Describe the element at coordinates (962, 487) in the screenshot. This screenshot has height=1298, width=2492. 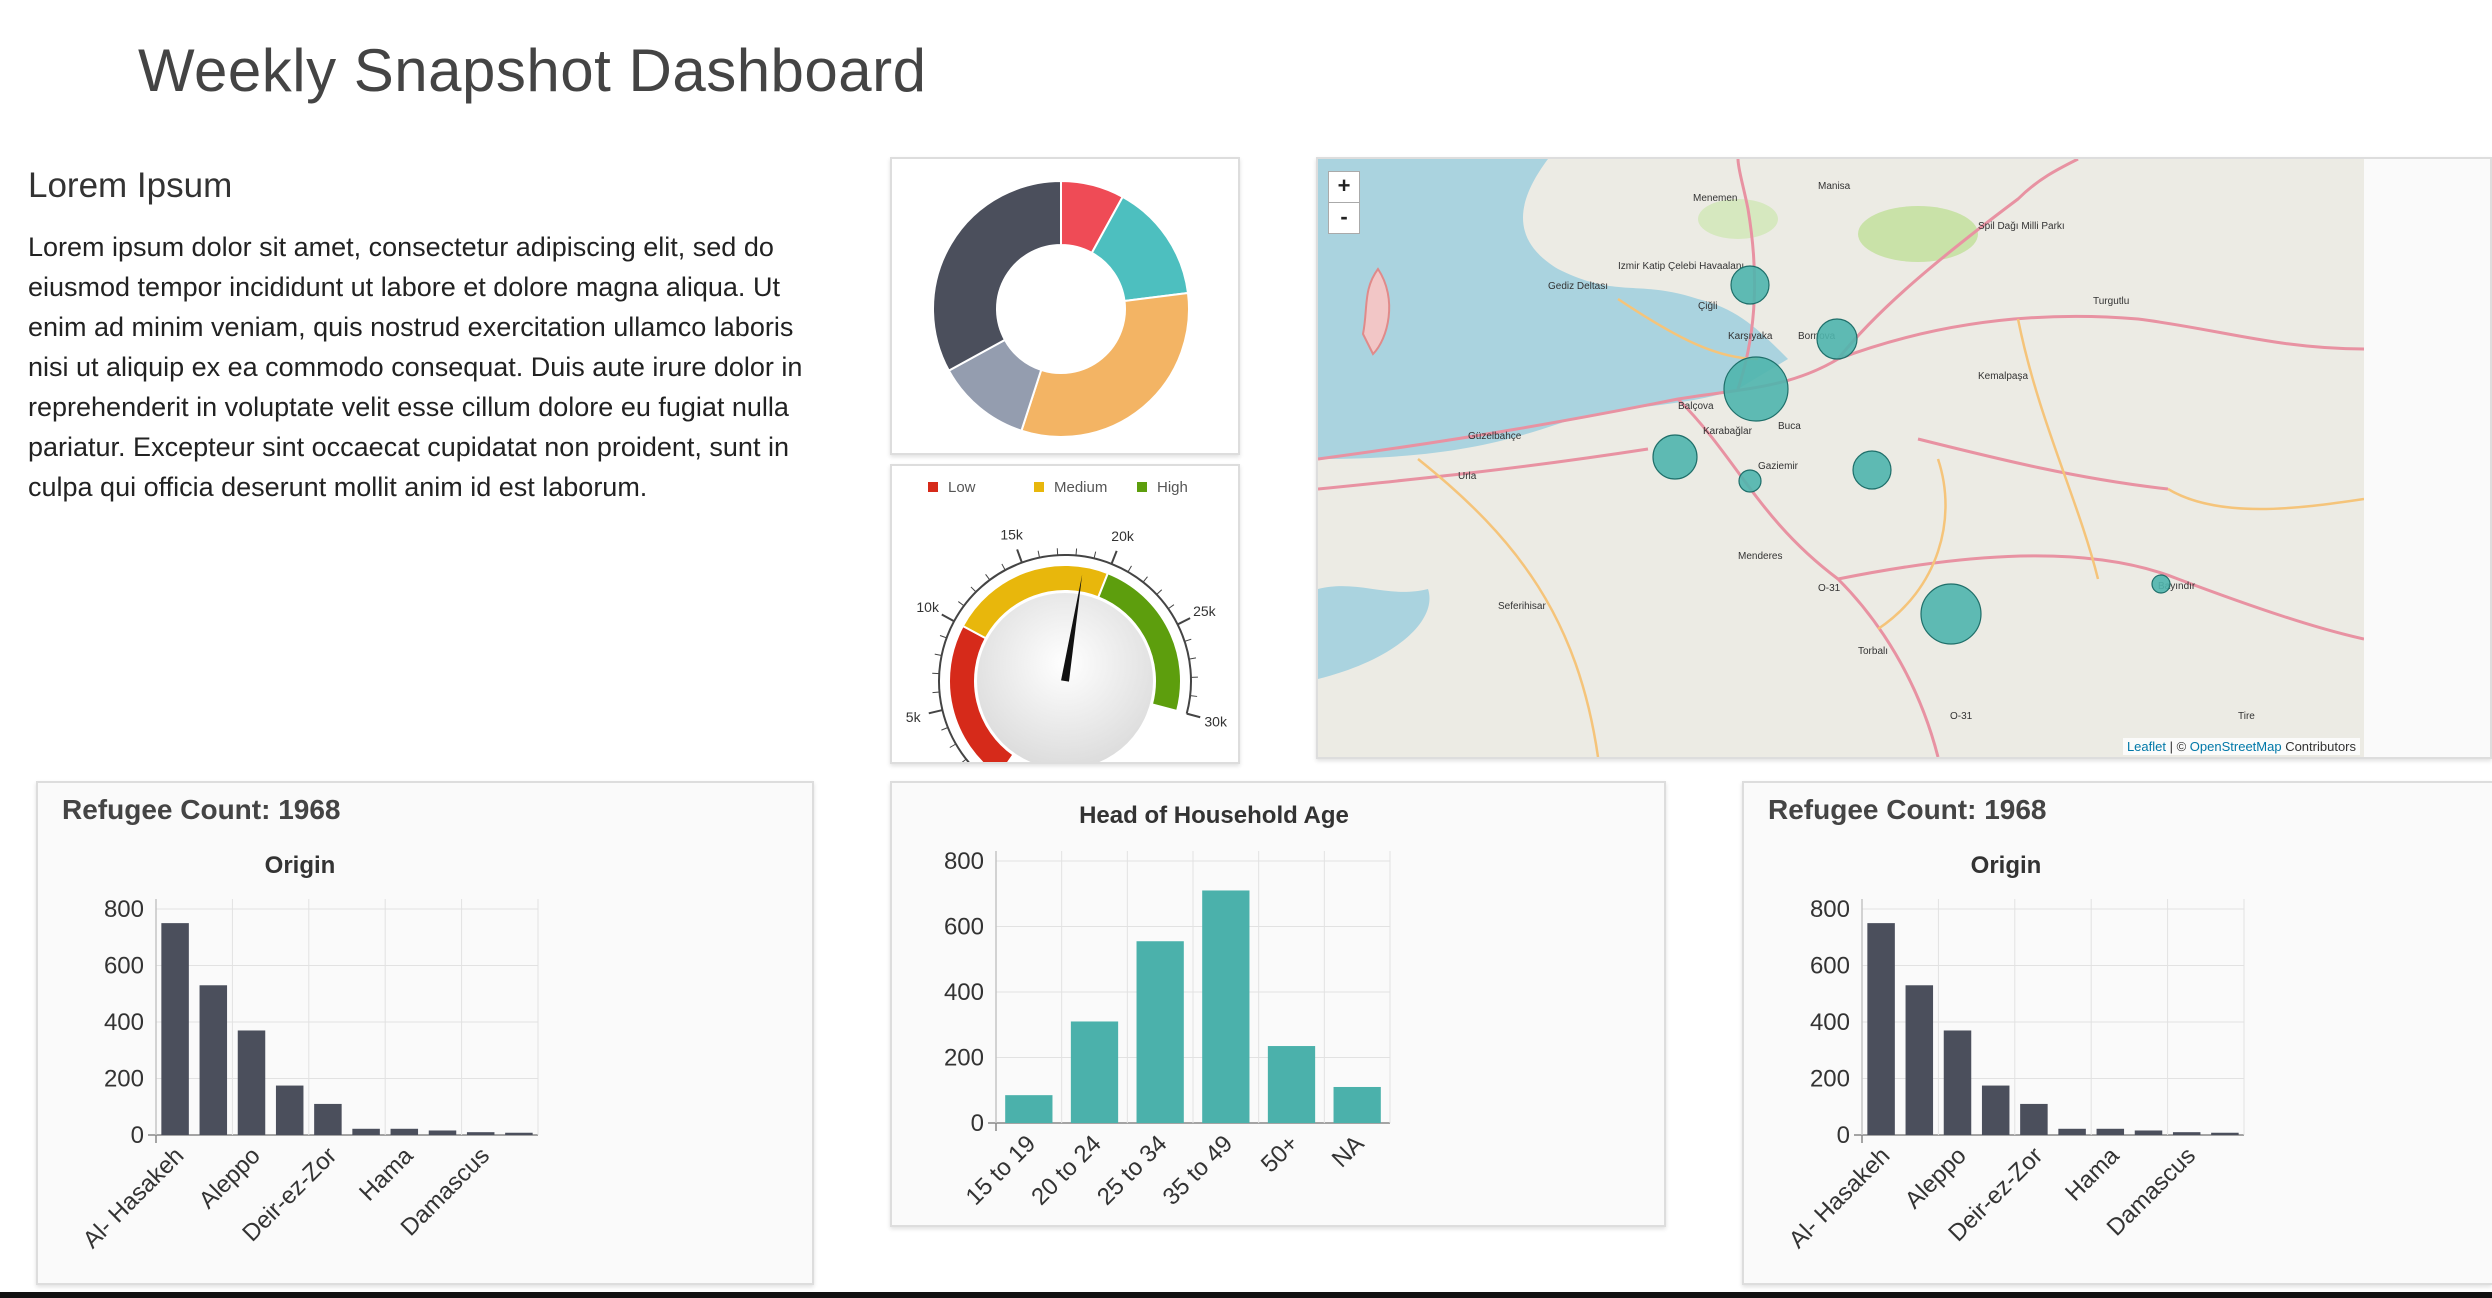
I see `legend-label-low: Low` at that location.